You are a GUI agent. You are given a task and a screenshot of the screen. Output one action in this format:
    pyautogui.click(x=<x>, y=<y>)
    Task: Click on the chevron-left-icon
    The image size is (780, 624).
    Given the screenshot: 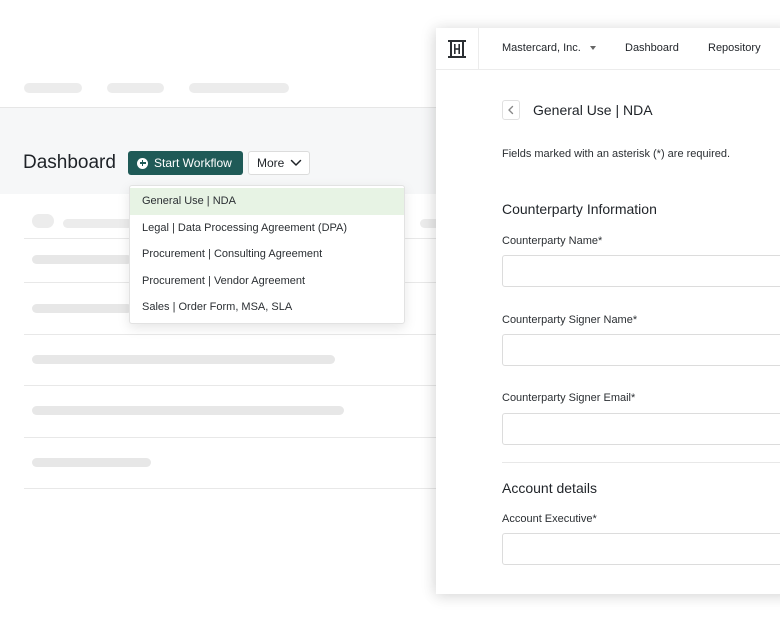 What is the action you would take?
    pyautogui.click(x=511, y=110)
    